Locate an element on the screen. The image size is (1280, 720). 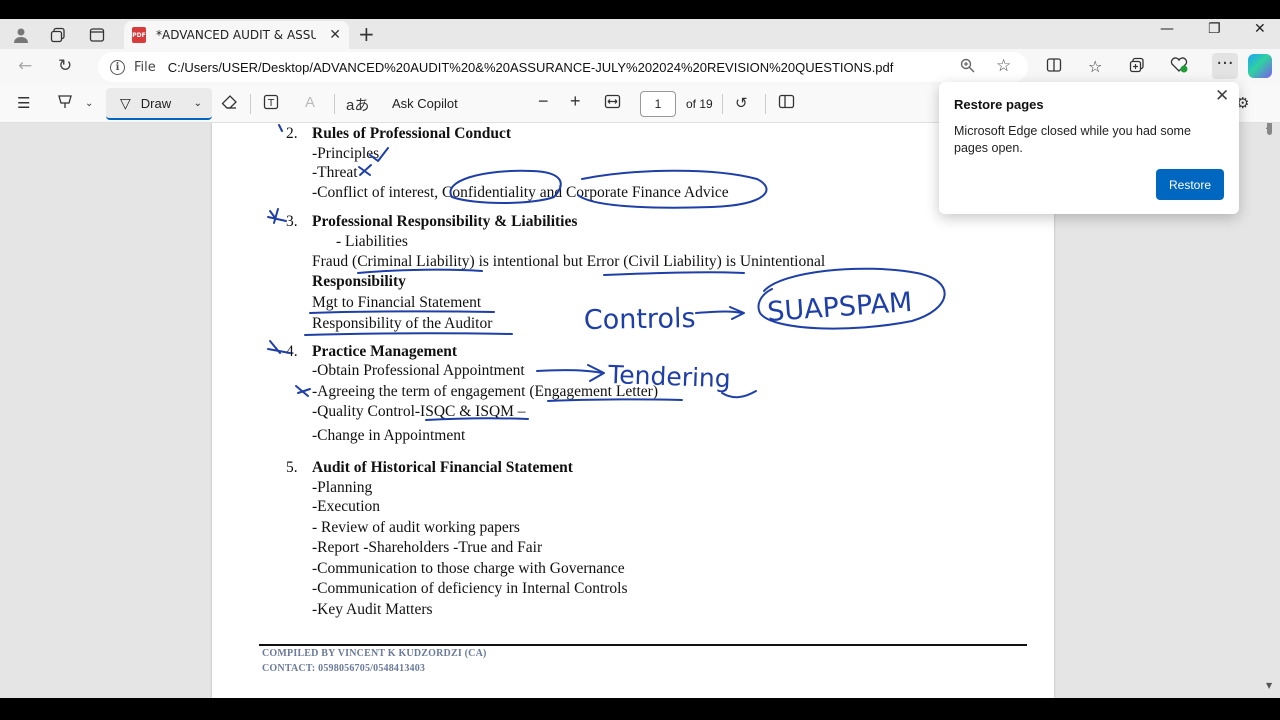
list-item: -Report -Shareholders -True and Fair is located at coordinates (427, 547).